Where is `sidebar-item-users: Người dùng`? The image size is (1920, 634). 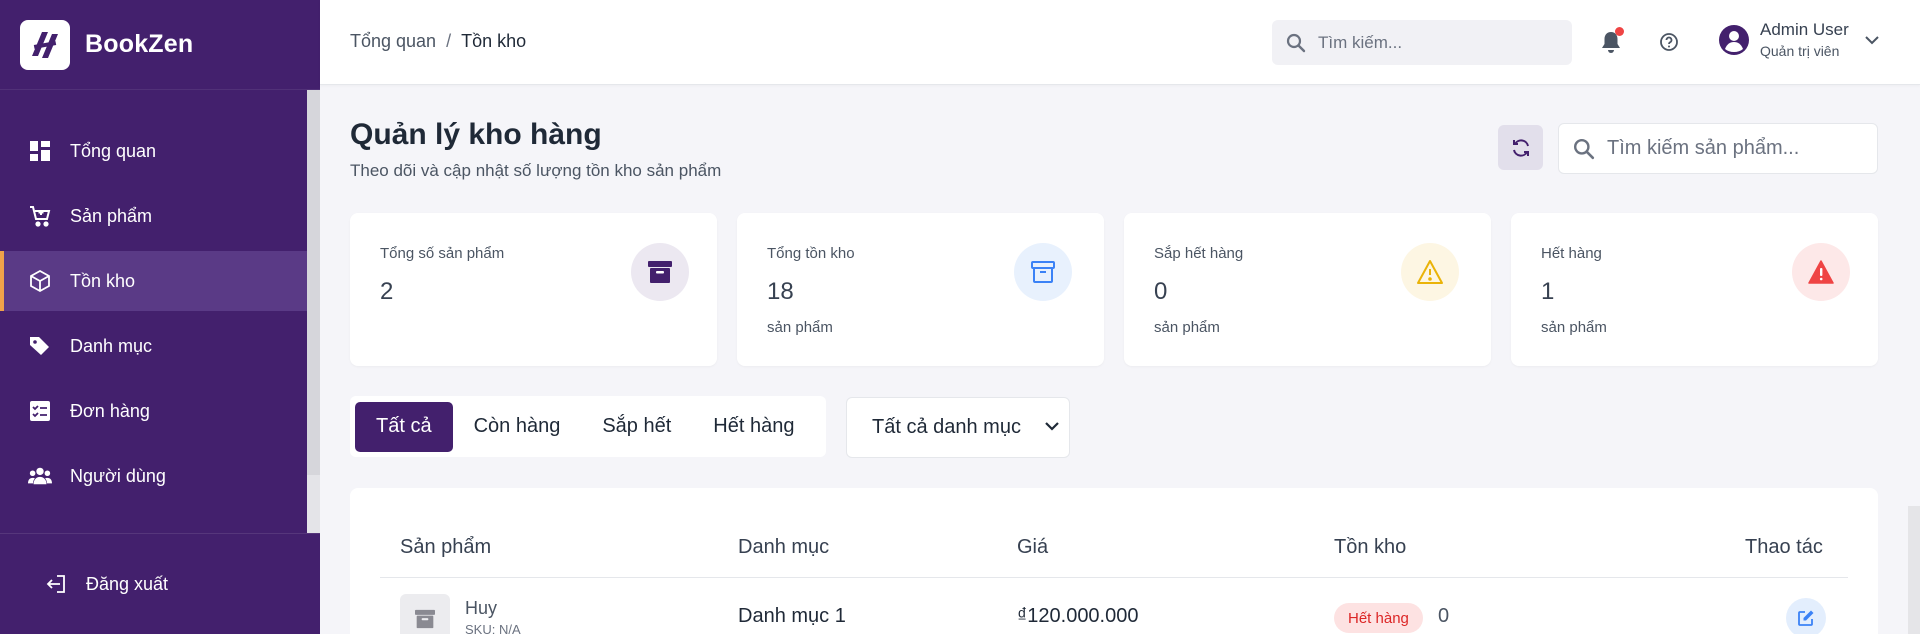 sidebar-item-users: Người dùng is located at coordinates (153, 476).